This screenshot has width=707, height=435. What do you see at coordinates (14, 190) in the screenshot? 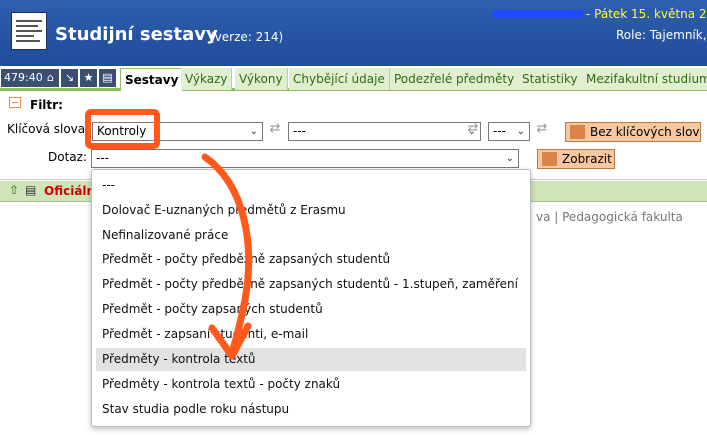
I see `arrow-up-icon: ⇧` at bounding box center [14, 190].